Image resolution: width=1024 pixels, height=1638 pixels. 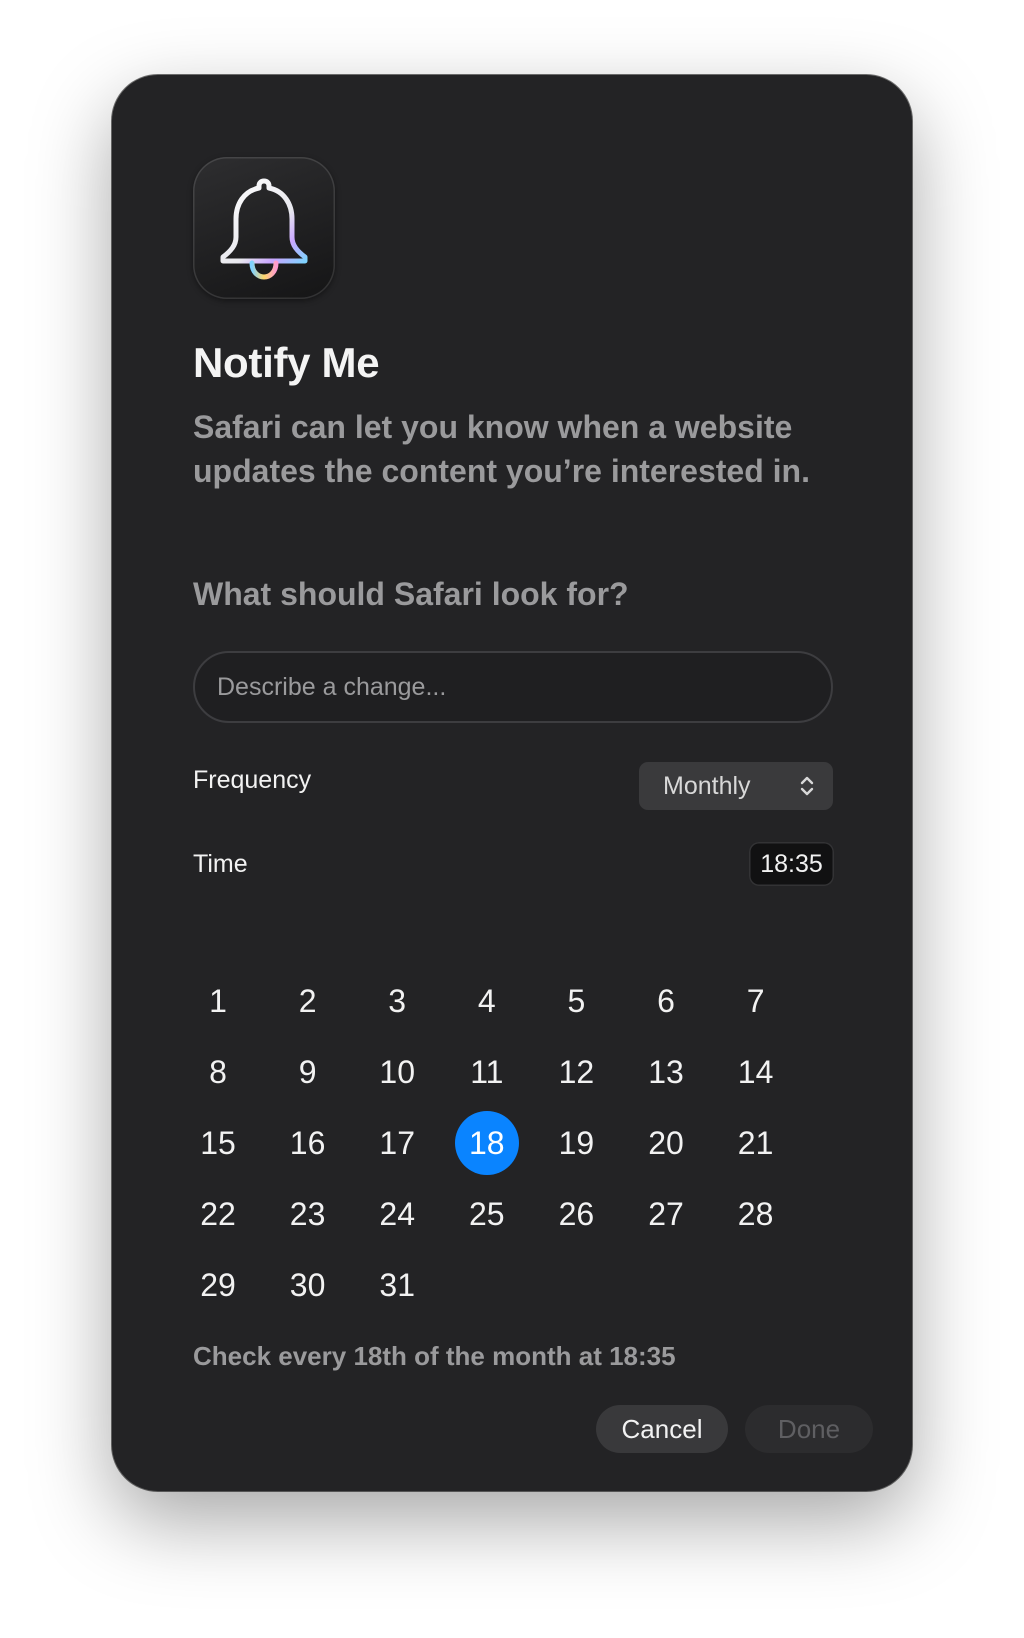 I want to click on frequency-select: Monthly, so click(x=736, y=786).